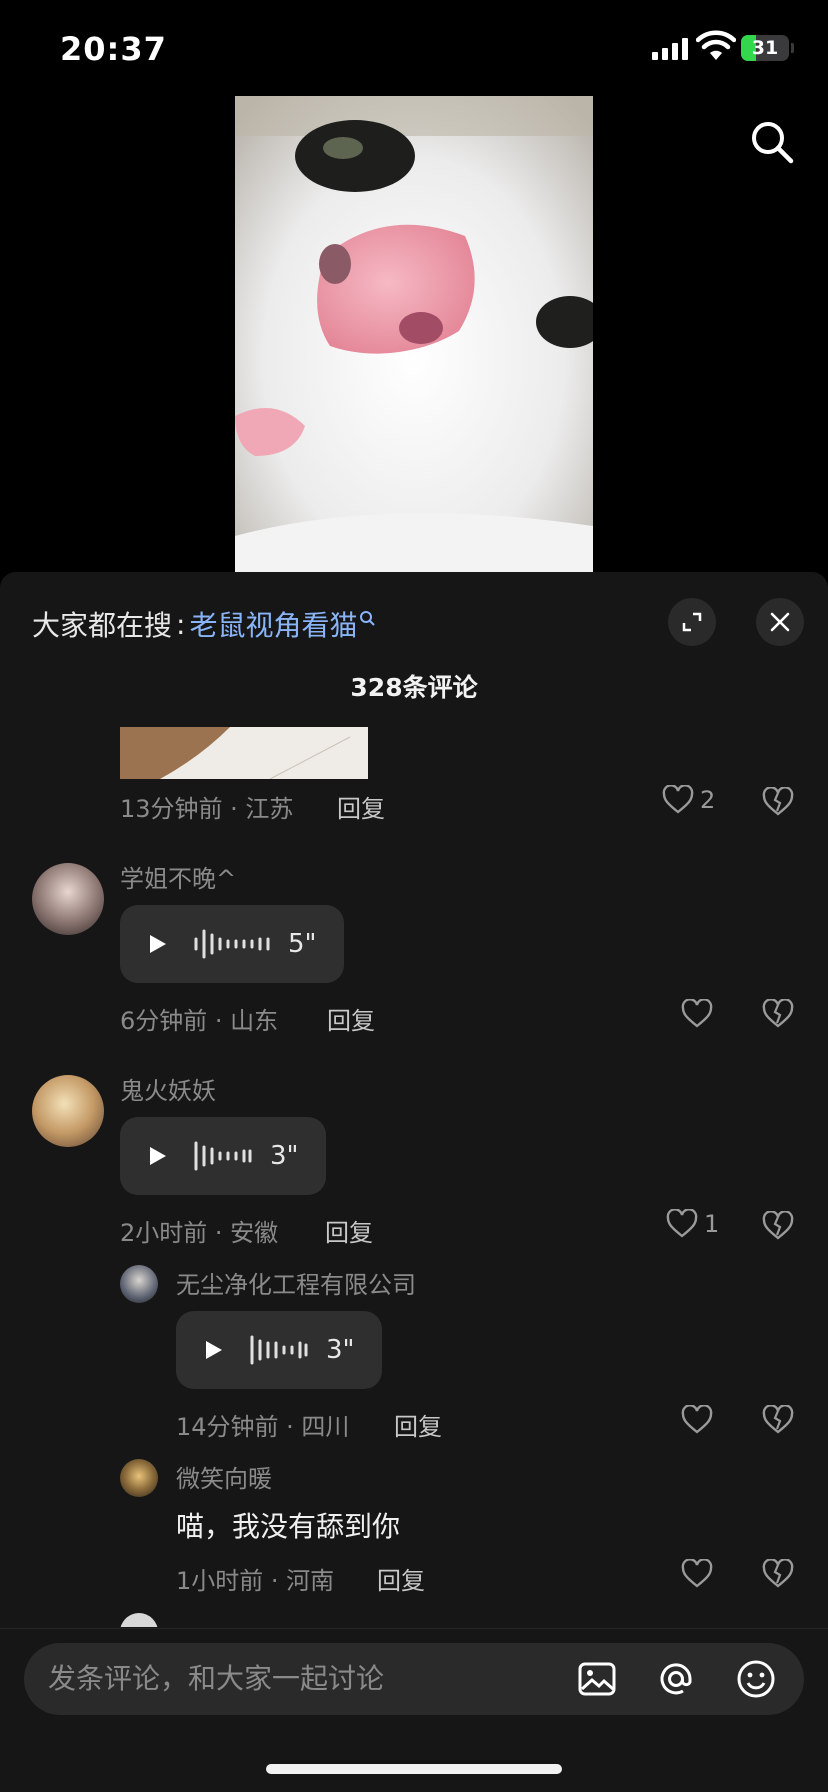 Image resolution: width=828 pixels, height=1792 pixels. I want to click on expand-button, so click(692, 622).